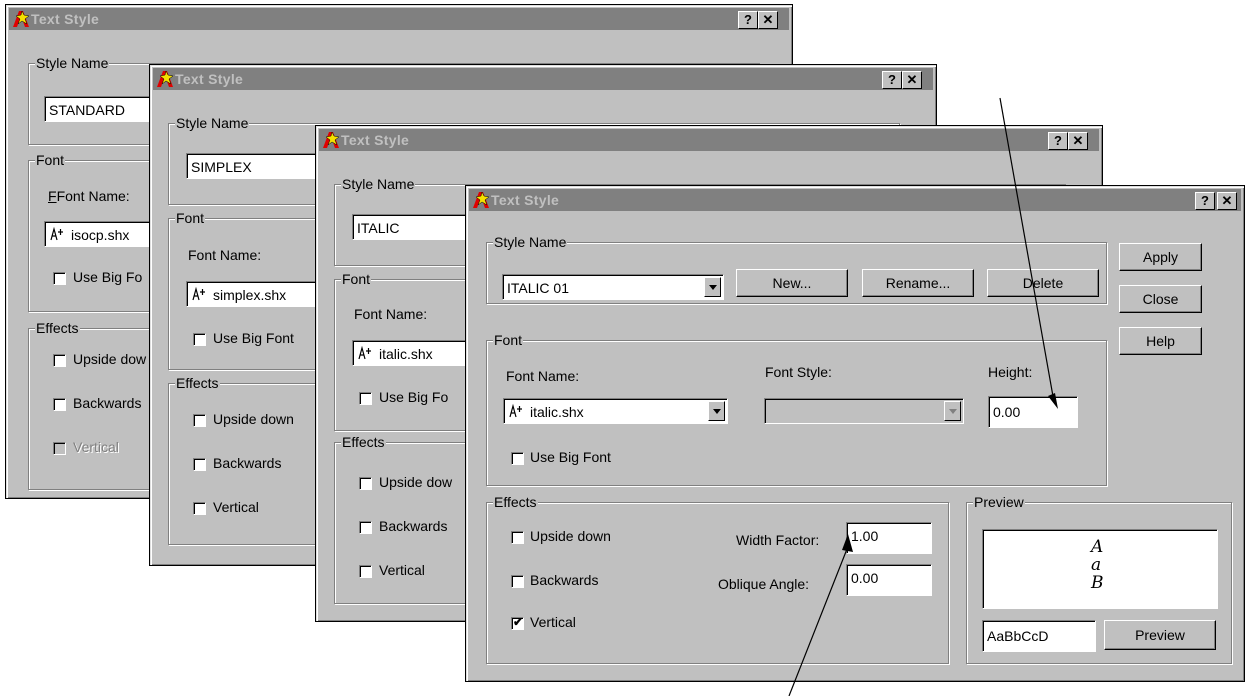  Describe the element at coordinates (1010, 372) in the screenshot. I see `height-label: Height:` at that location.